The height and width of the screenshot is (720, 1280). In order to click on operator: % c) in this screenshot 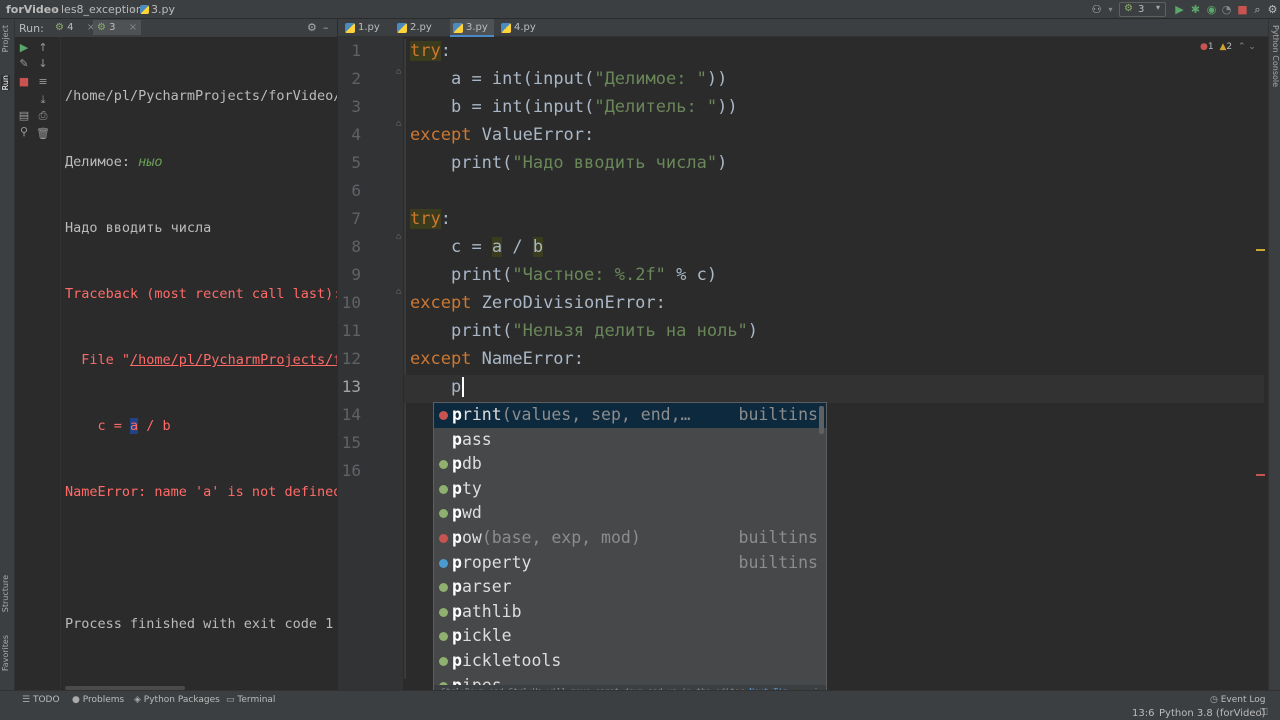, I will do `click(691, 275)`.